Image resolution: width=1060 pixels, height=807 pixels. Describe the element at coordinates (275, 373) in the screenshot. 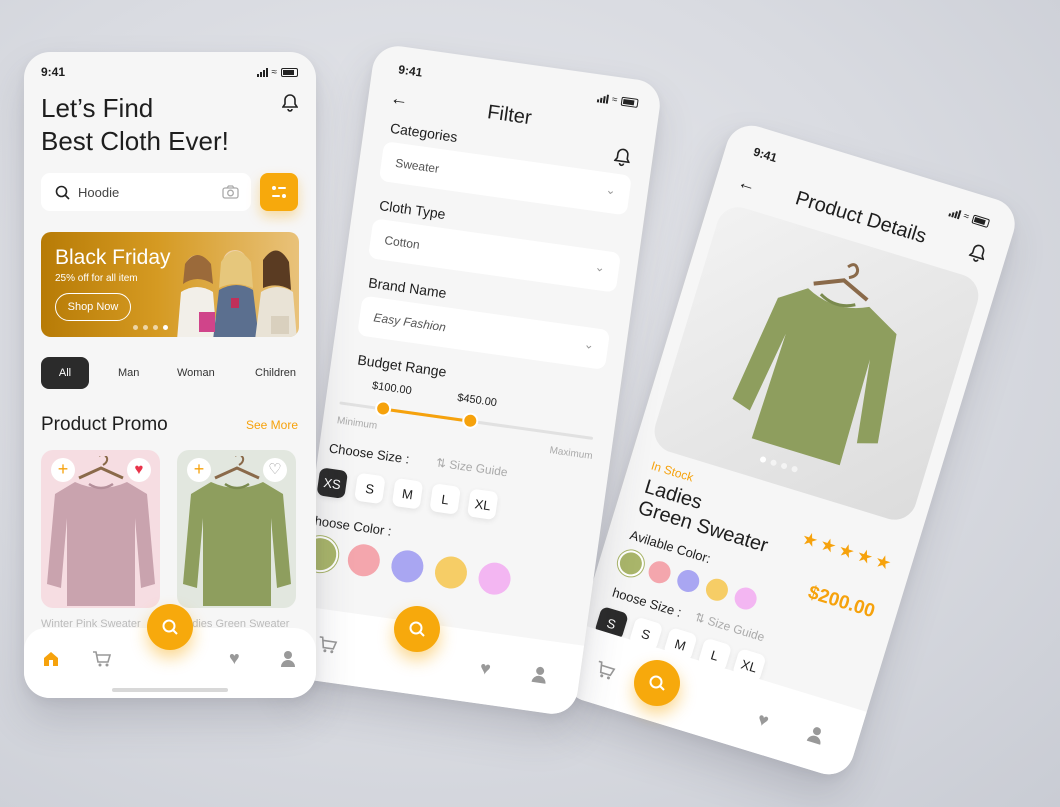

I see `category-tab-children: Children` at that location.